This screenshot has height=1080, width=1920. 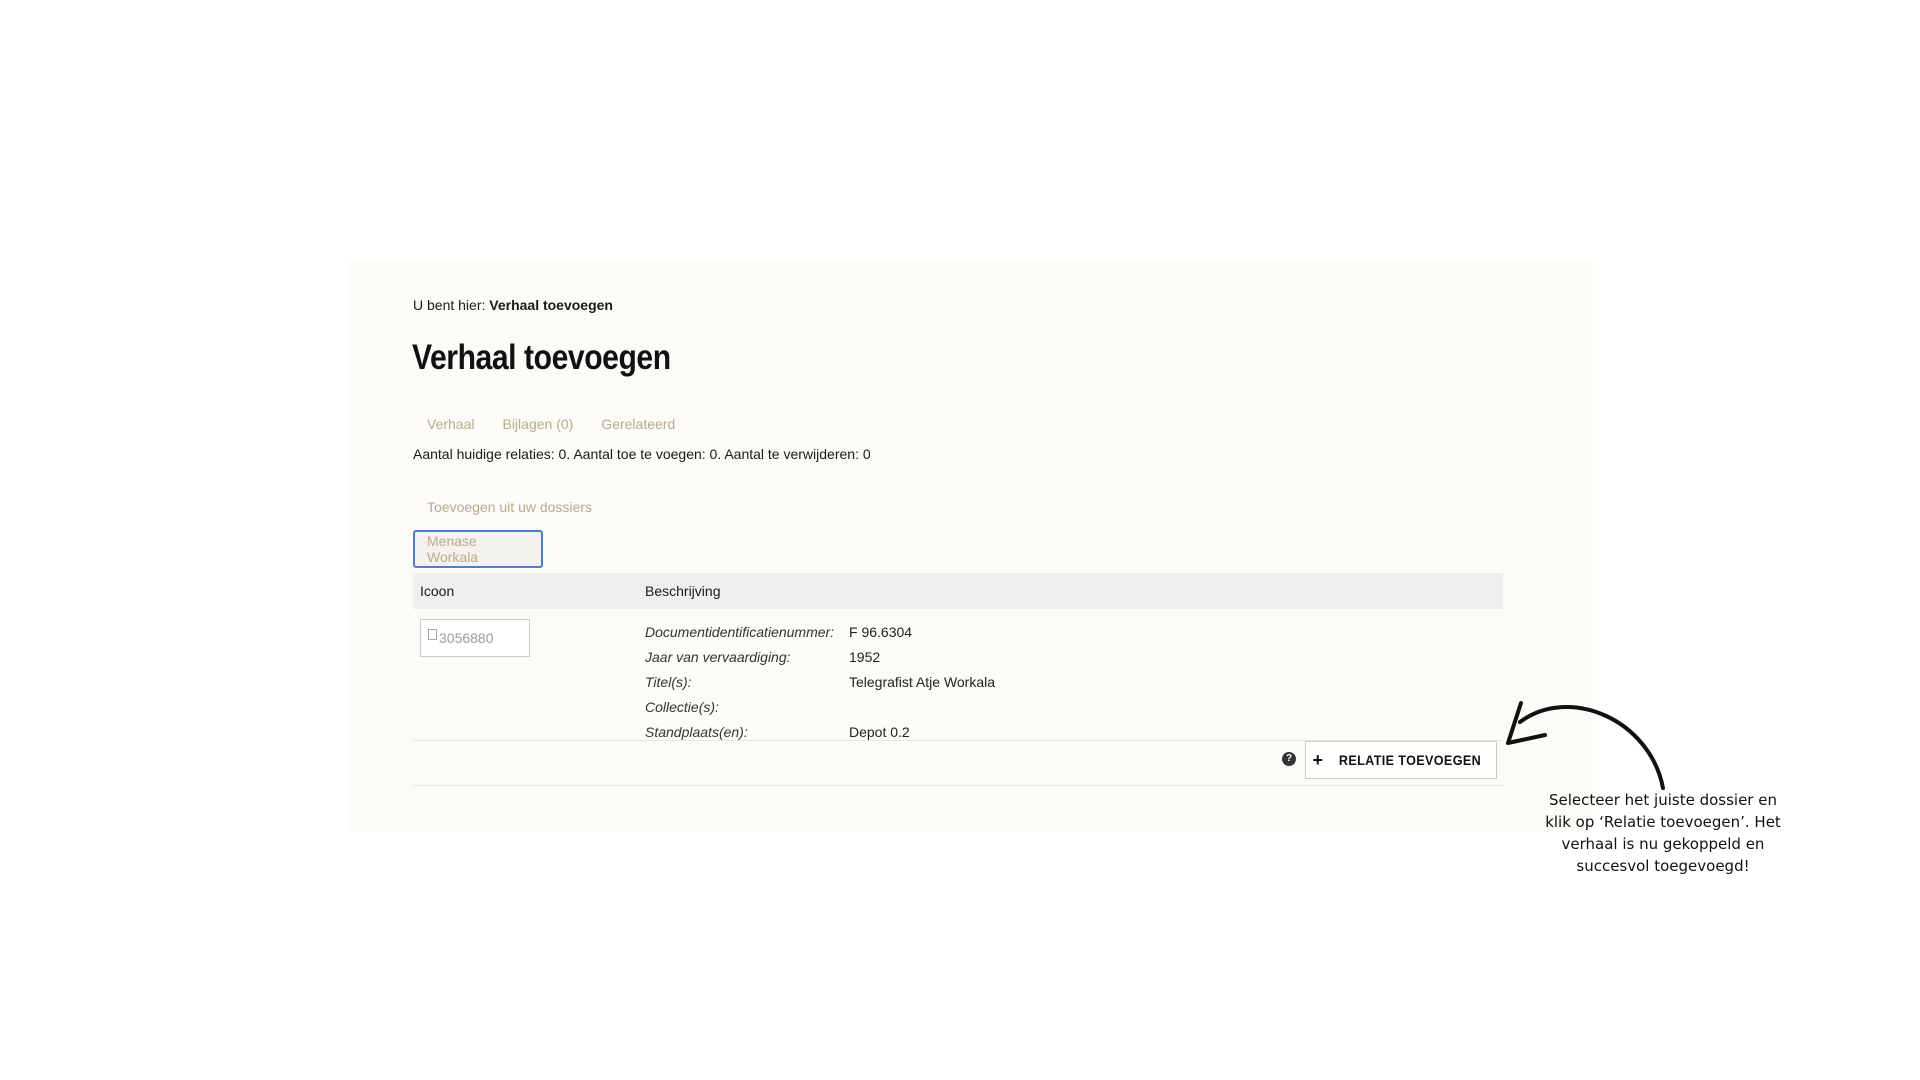 I want to click on metadata-row: Titel(s): Telegrafist Atje Workala, so click(x=820, y=681).